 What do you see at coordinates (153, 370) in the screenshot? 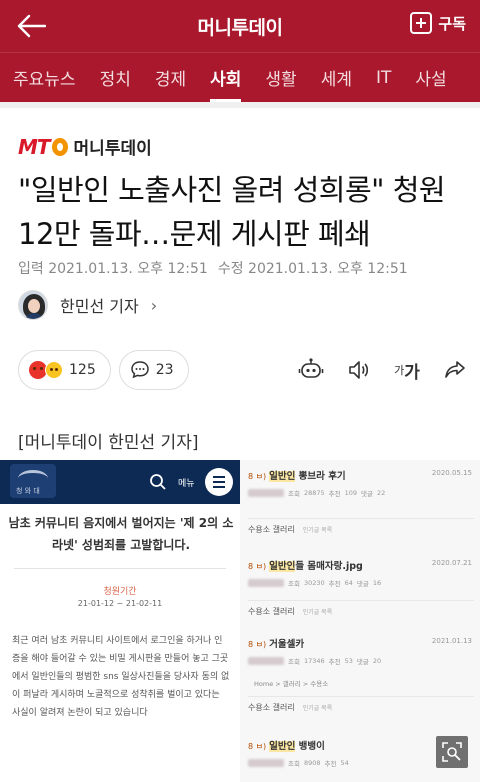
I see `comment-button: 23` at bounding box center [153, 370].